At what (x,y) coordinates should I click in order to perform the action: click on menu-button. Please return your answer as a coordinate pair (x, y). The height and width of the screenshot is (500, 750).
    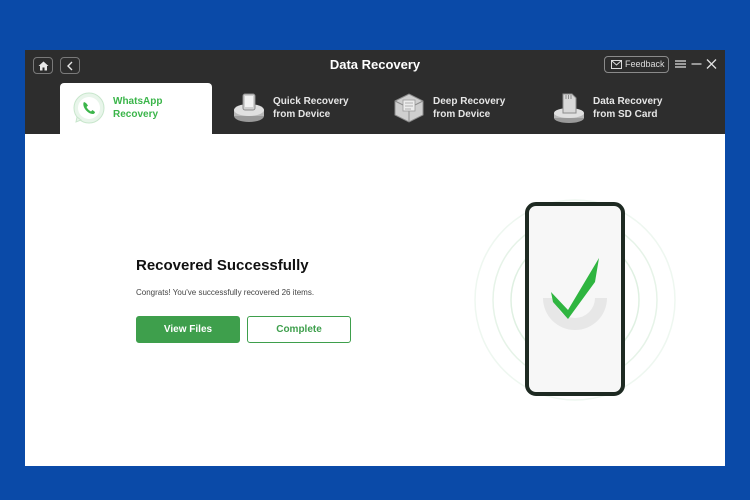
    Looking at the image, I should click on (681, 63).